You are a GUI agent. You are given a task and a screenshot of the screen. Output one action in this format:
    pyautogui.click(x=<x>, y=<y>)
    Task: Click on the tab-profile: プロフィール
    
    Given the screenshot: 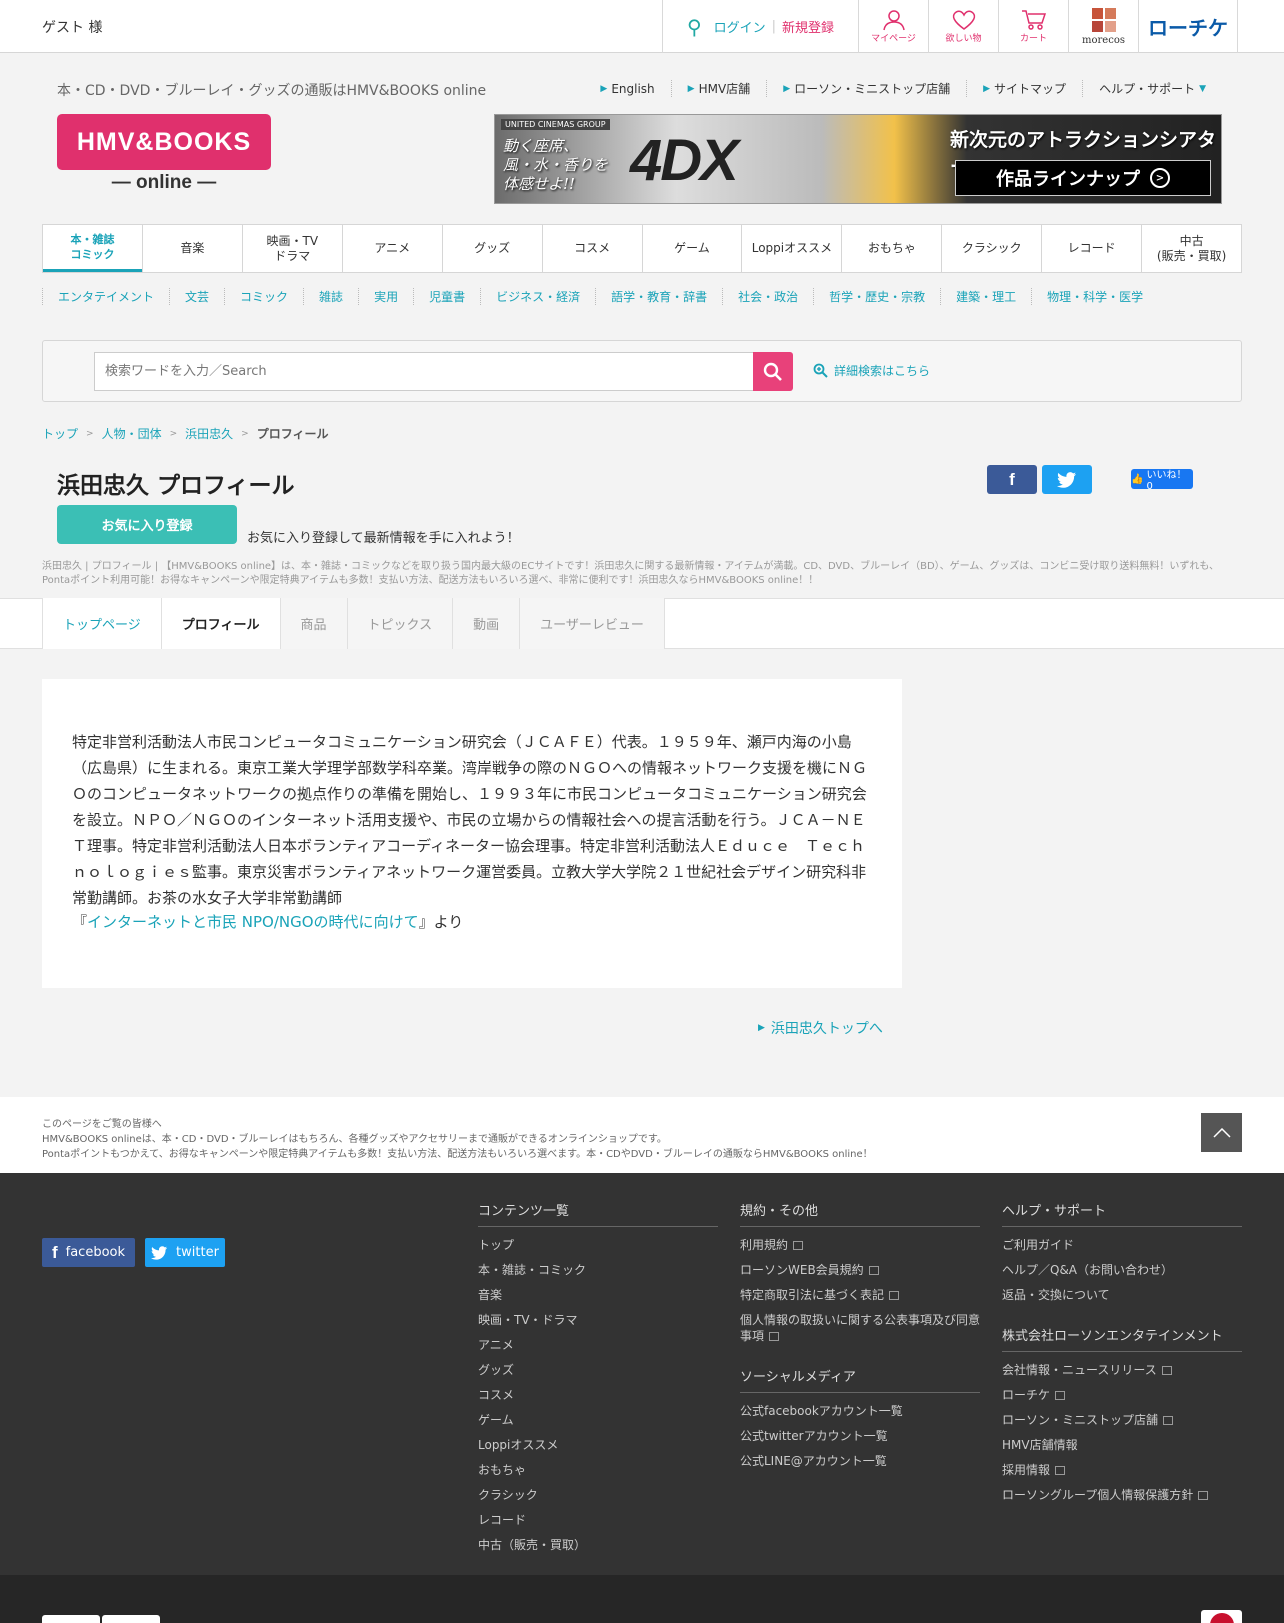 What is the action you would take?
    pyautogui.click(x=220, y=623)
    